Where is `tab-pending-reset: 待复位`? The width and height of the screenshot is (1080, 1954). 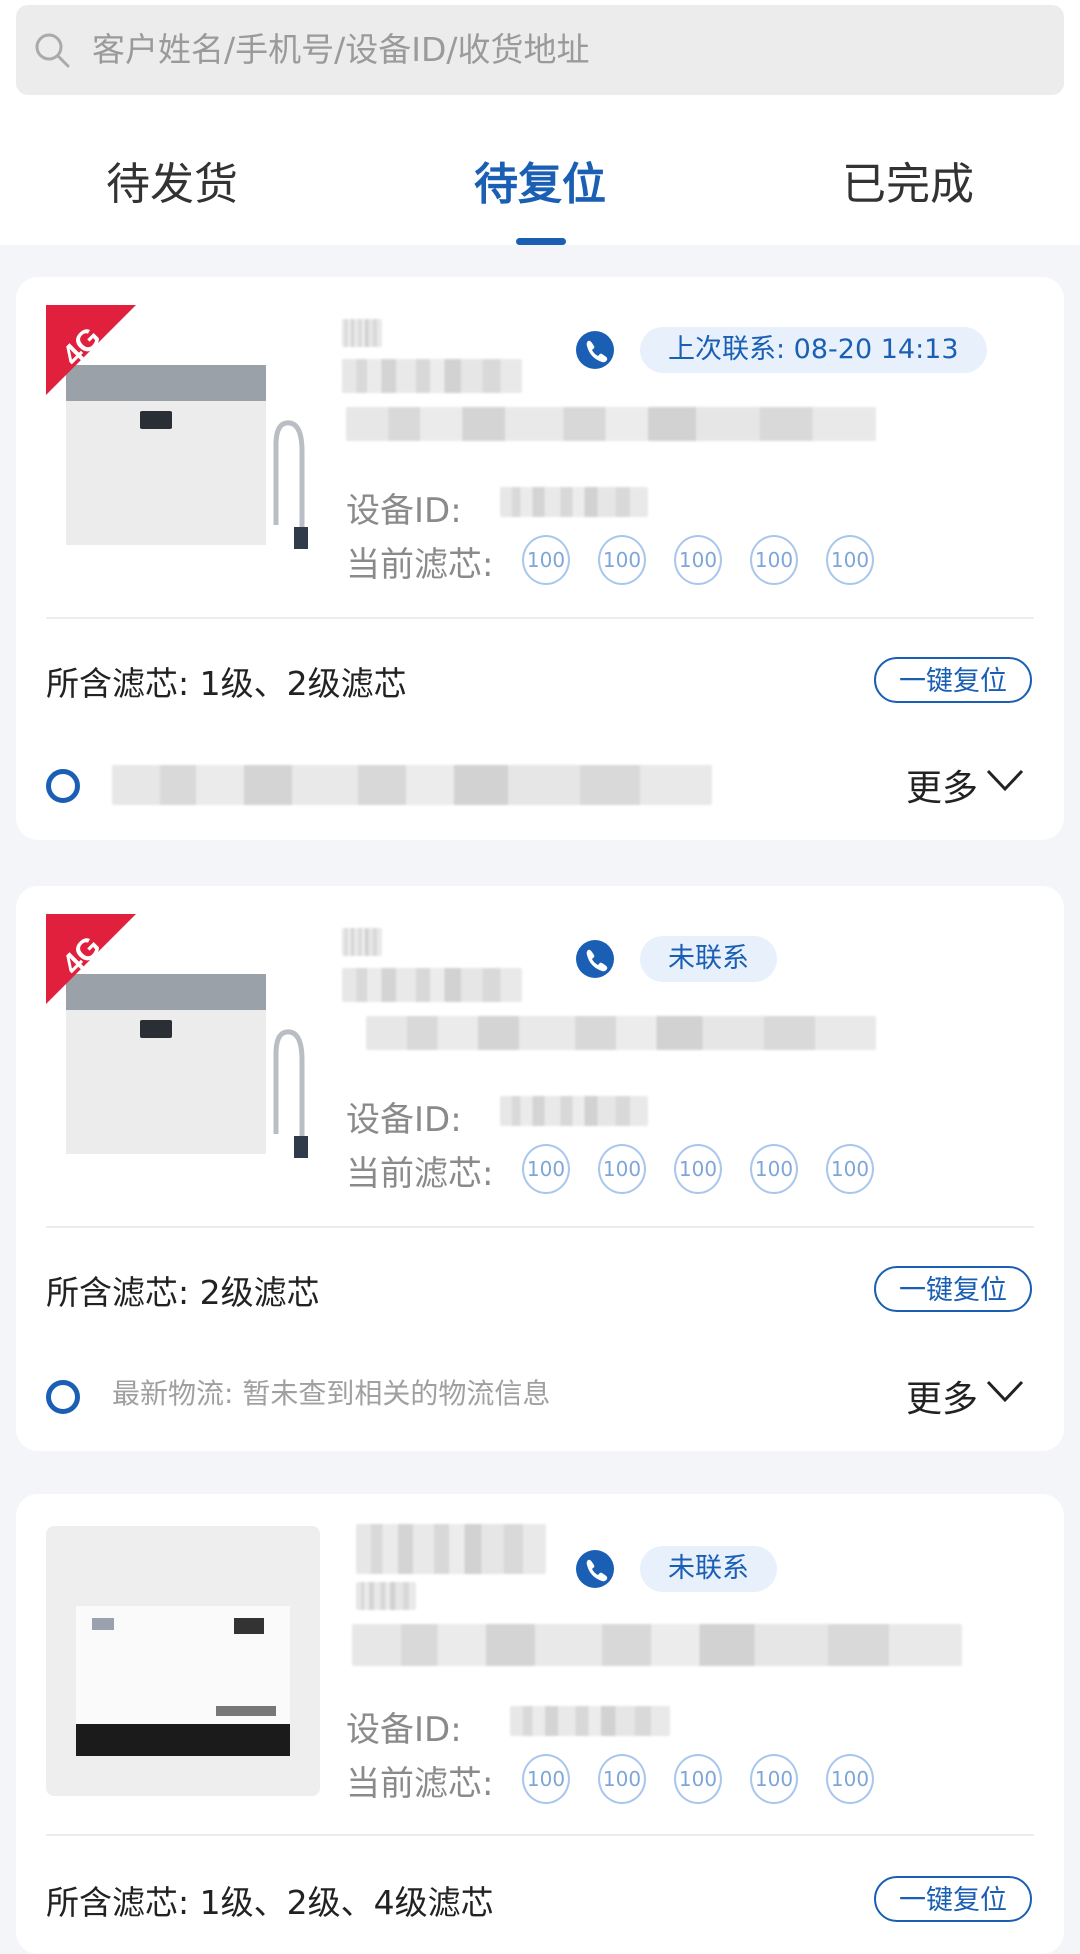
tab-pending-reset: 待复位 is located at coordinates (540, 192).